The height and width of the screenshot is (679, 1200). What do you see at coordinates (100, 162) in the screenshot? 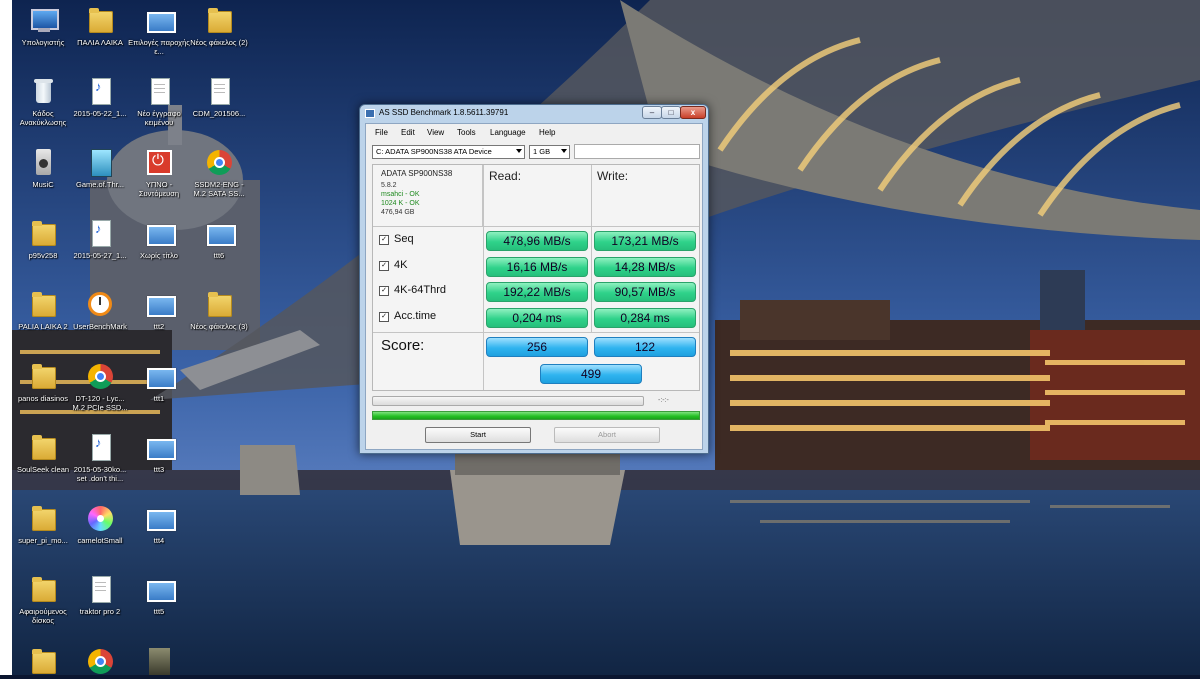
I see `game-file-icon` at bounding box center [100, 162].